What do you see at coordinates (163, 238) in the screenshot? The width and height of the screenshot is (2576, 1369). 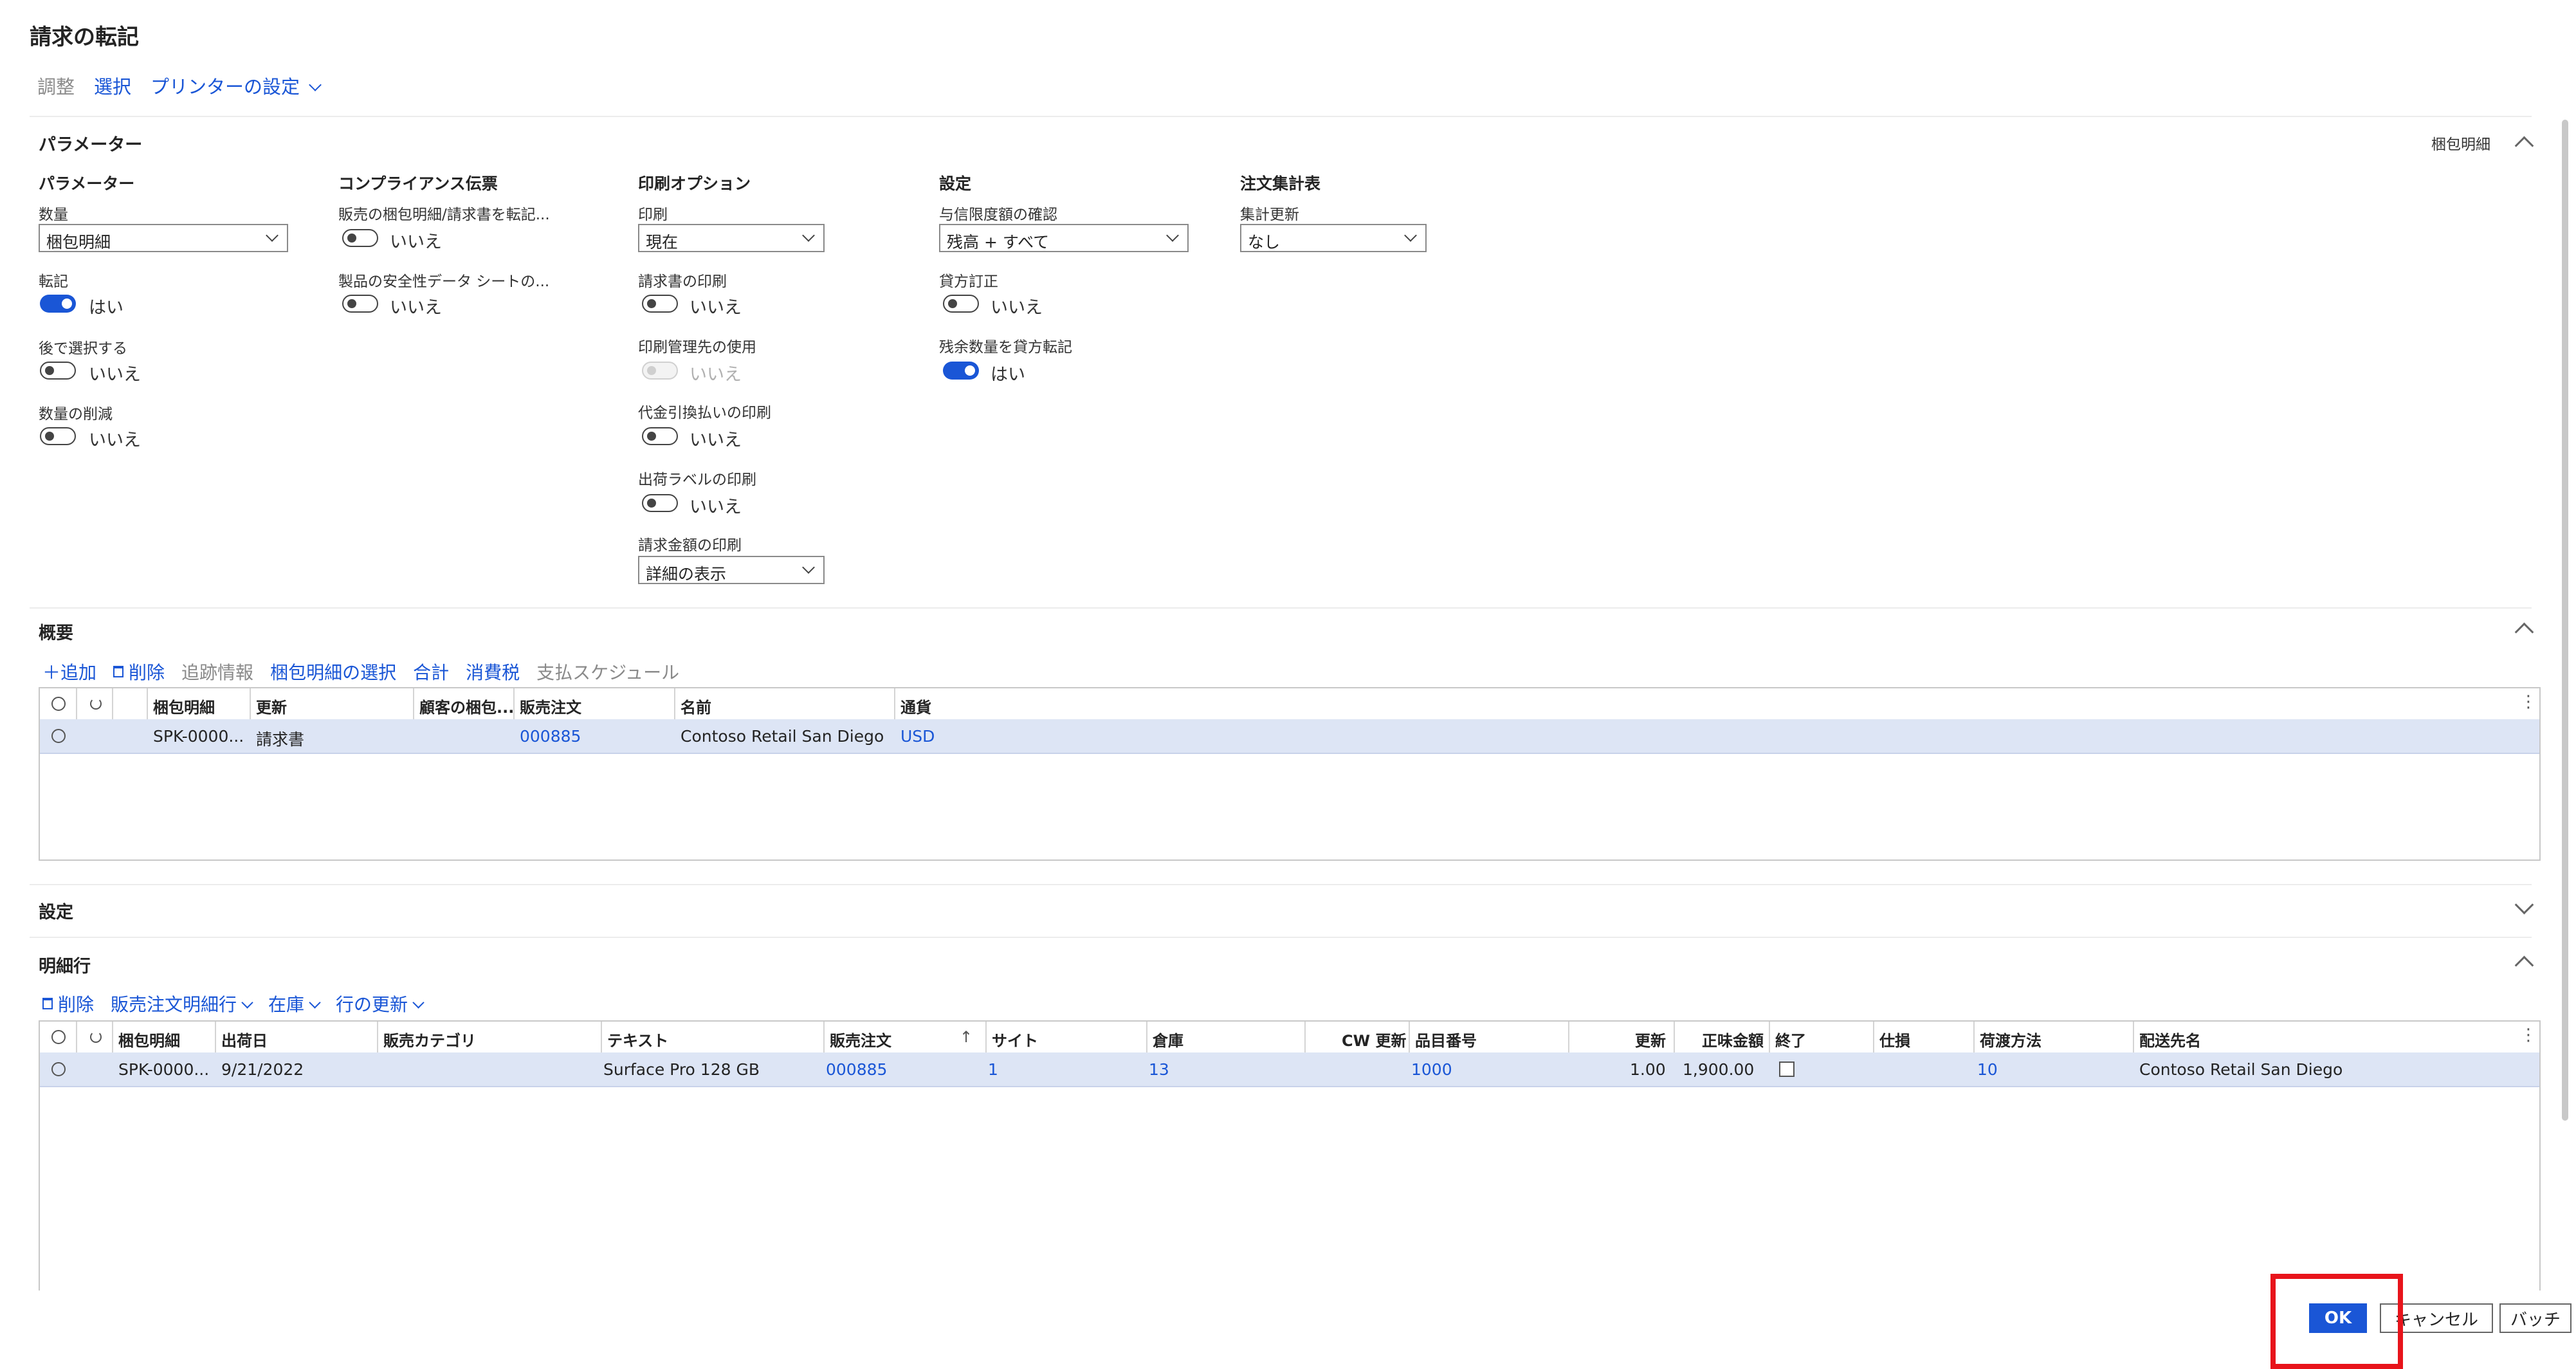 I see `quantity-dropdown: 梱包明細` at bounding box center [163, 238].